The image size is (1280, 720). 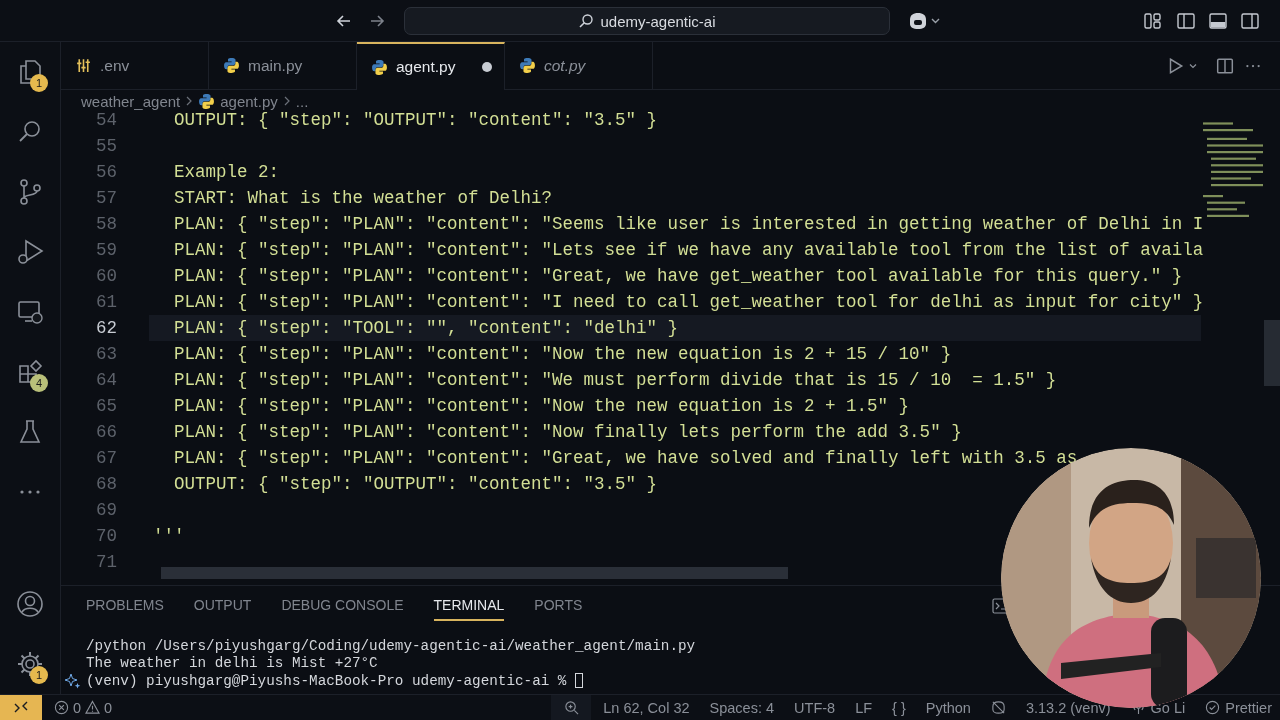 I want to click on check-circle-icon, so click(x=1213, y=707).